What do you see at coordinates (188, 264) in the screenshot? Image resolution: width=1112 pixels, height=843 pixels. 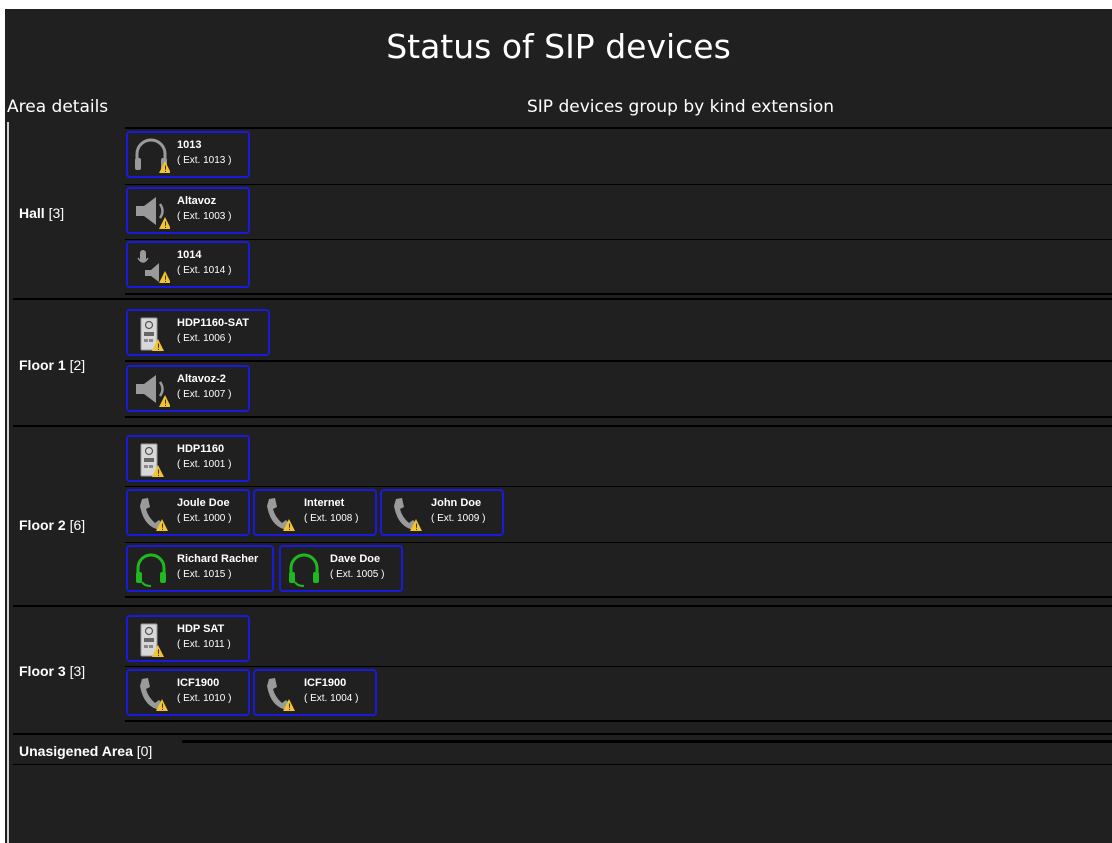 I see `device-card: ! 1014 ( Ext. 1014 )` at bounding box center [188, 264].